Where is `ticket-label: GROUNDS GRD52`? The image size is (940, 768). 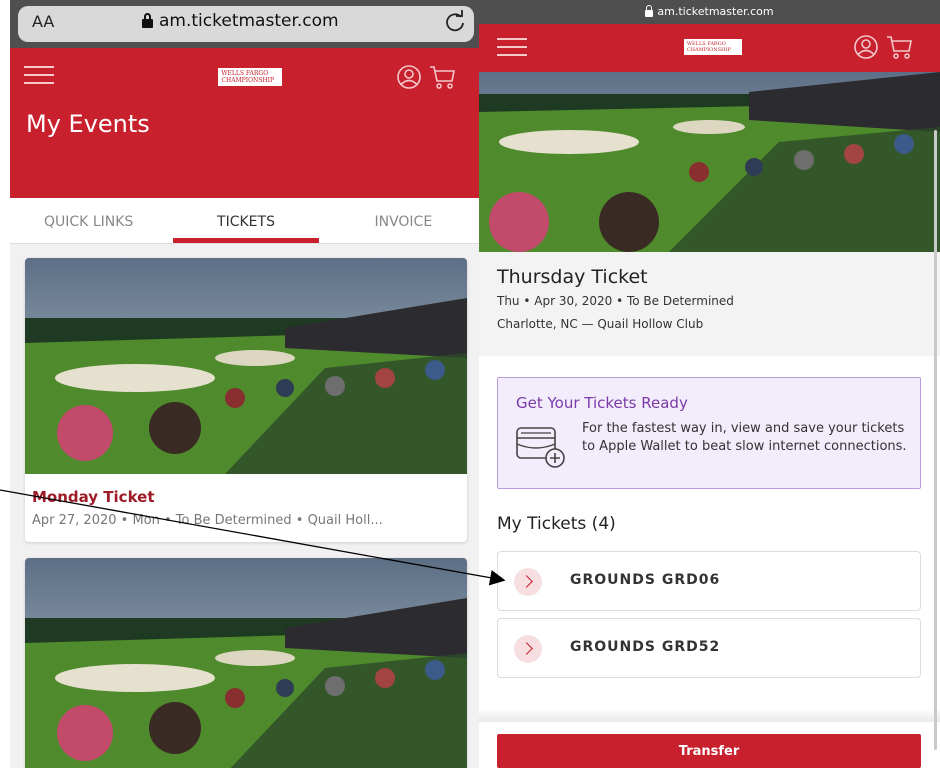
ticket-label: GROUNDS GRD52 is located at coordinates (645, 647).